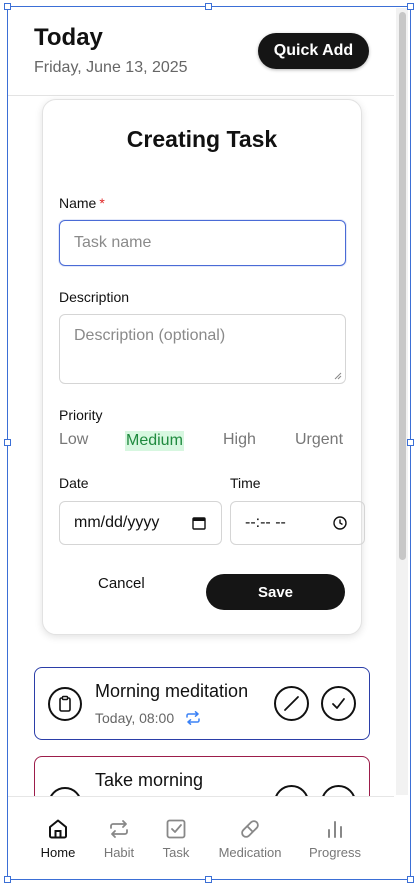  I want to click on nav-item-habit: Habit, so click(119, 838).